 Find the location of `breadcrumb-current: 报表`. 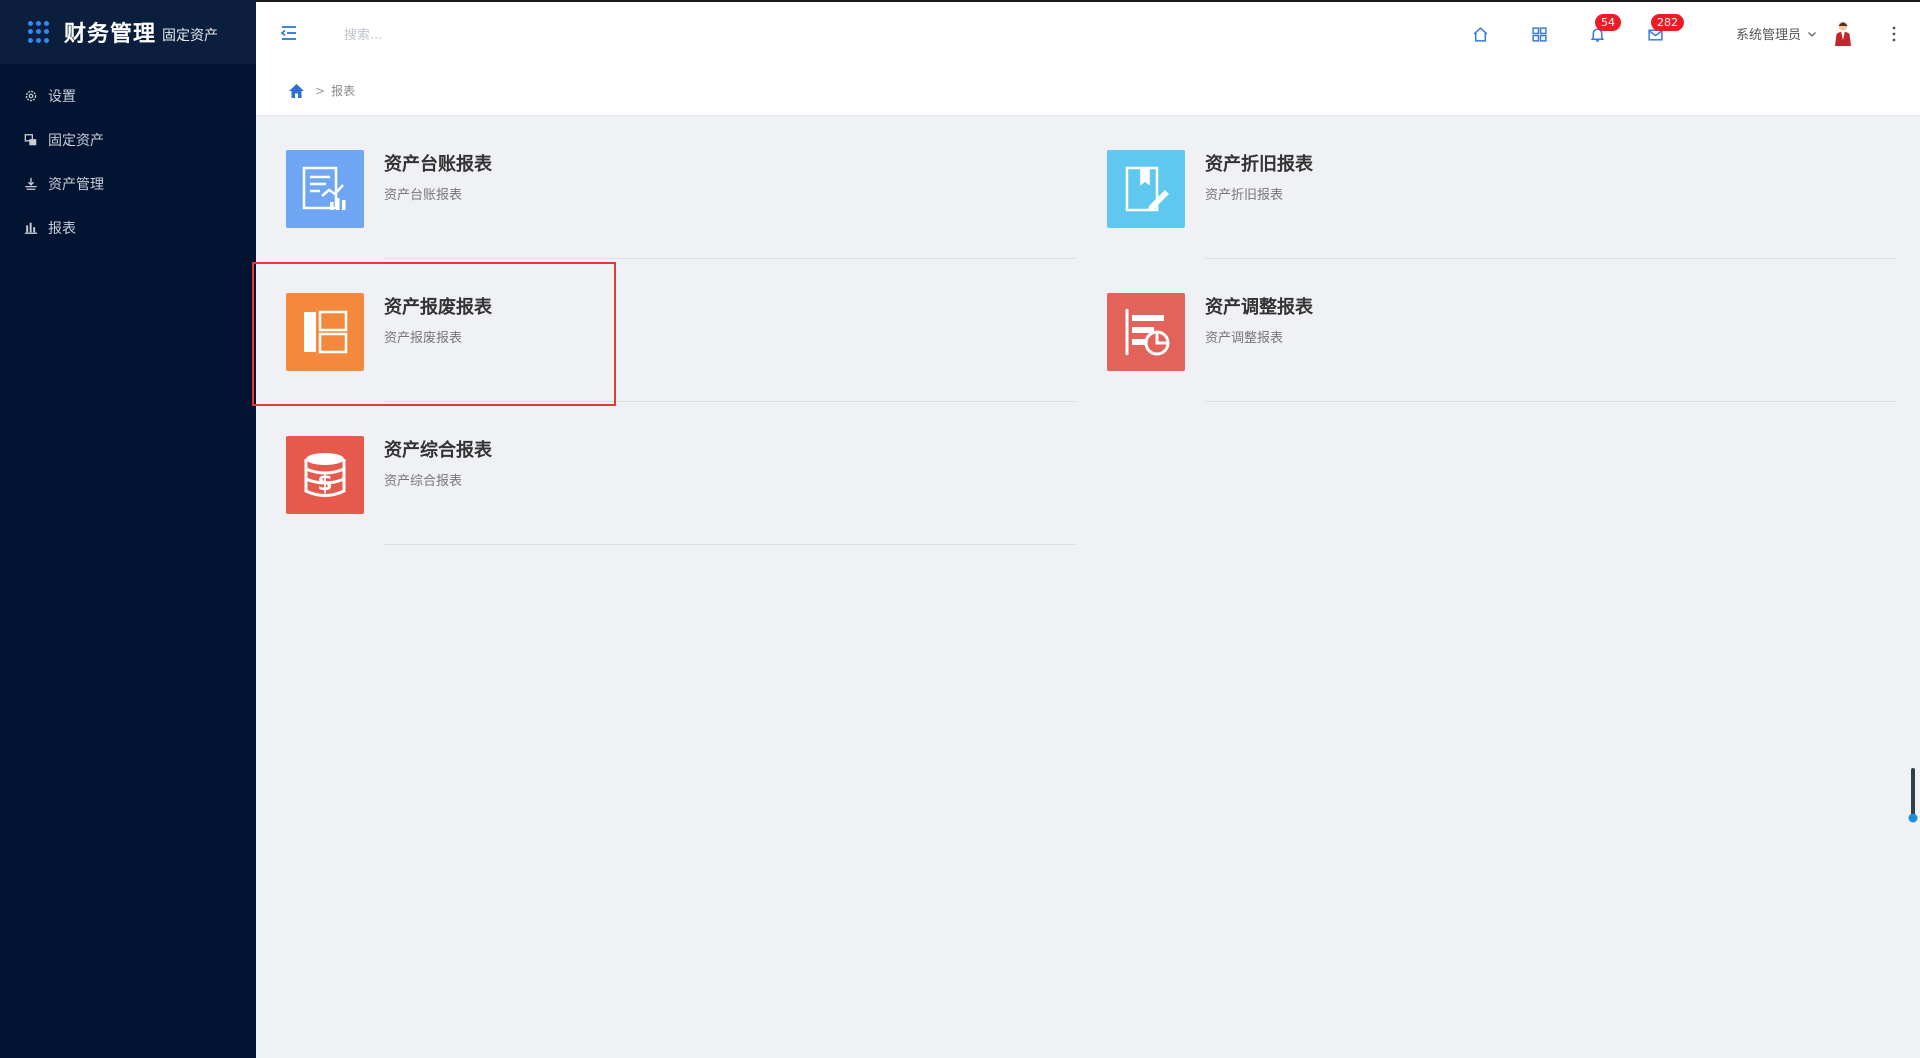

breadcrumb-current: 报表 is located at coordinates (343, 91).